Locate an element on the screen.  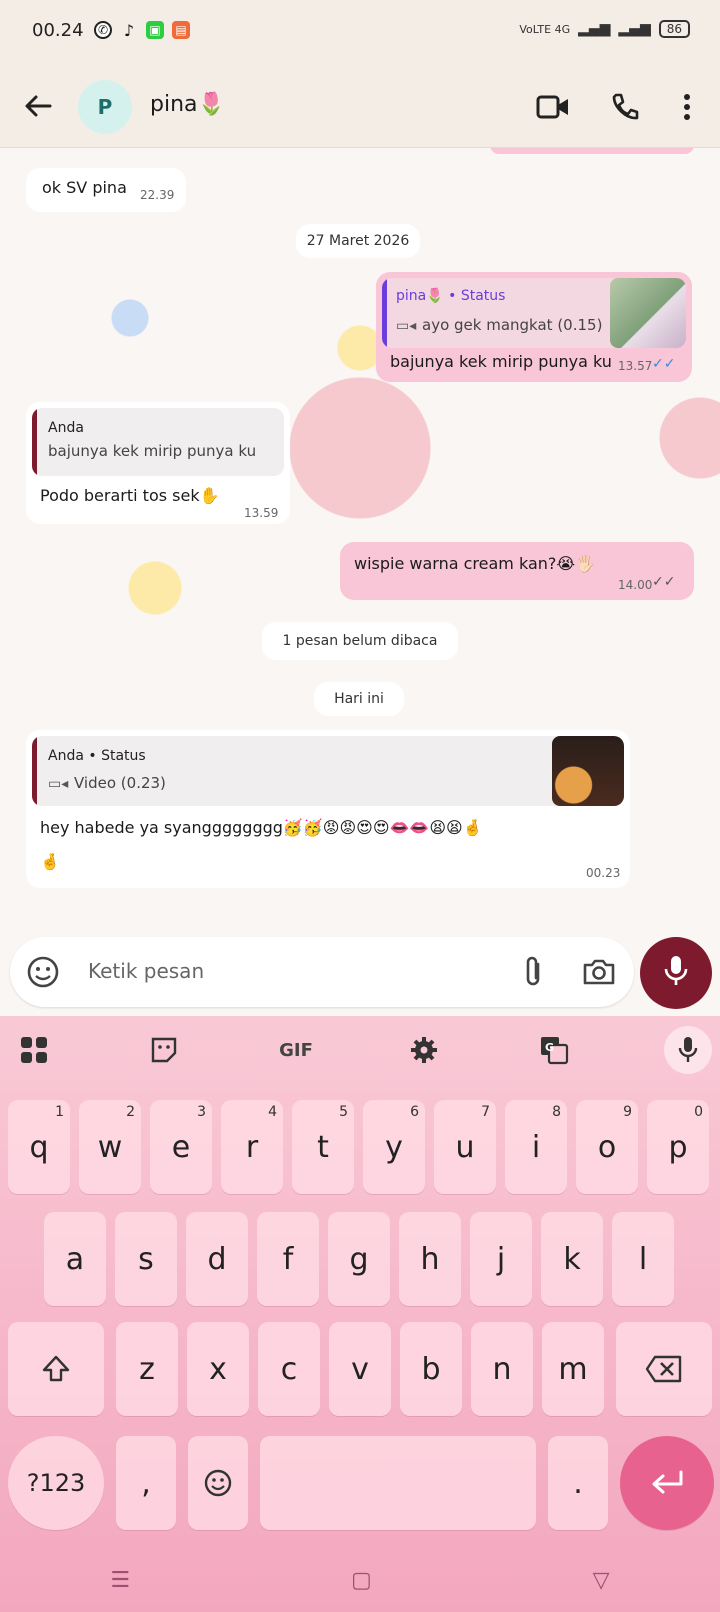
key-j: j is located at coordinates (501, 1259).